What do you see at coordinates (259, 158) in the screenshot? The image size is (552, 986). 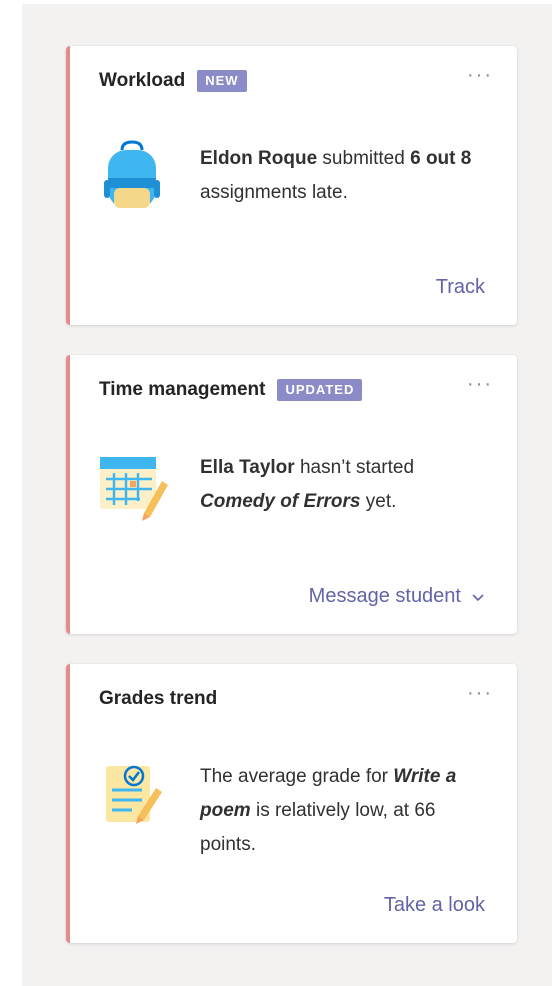 I see `student-name: Eldon Roque` at bounding box center [259, 158].